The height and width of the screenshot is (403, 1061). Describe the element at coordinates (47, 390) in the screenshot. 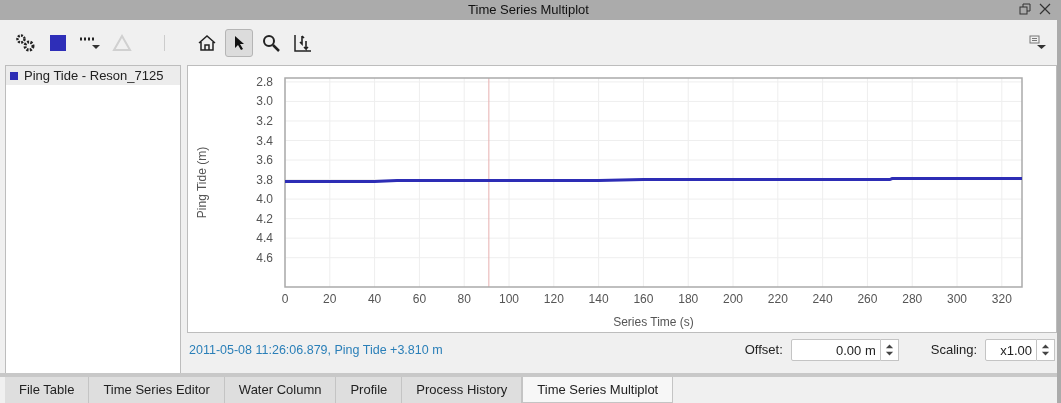

I see `tab: File Table` at that location.